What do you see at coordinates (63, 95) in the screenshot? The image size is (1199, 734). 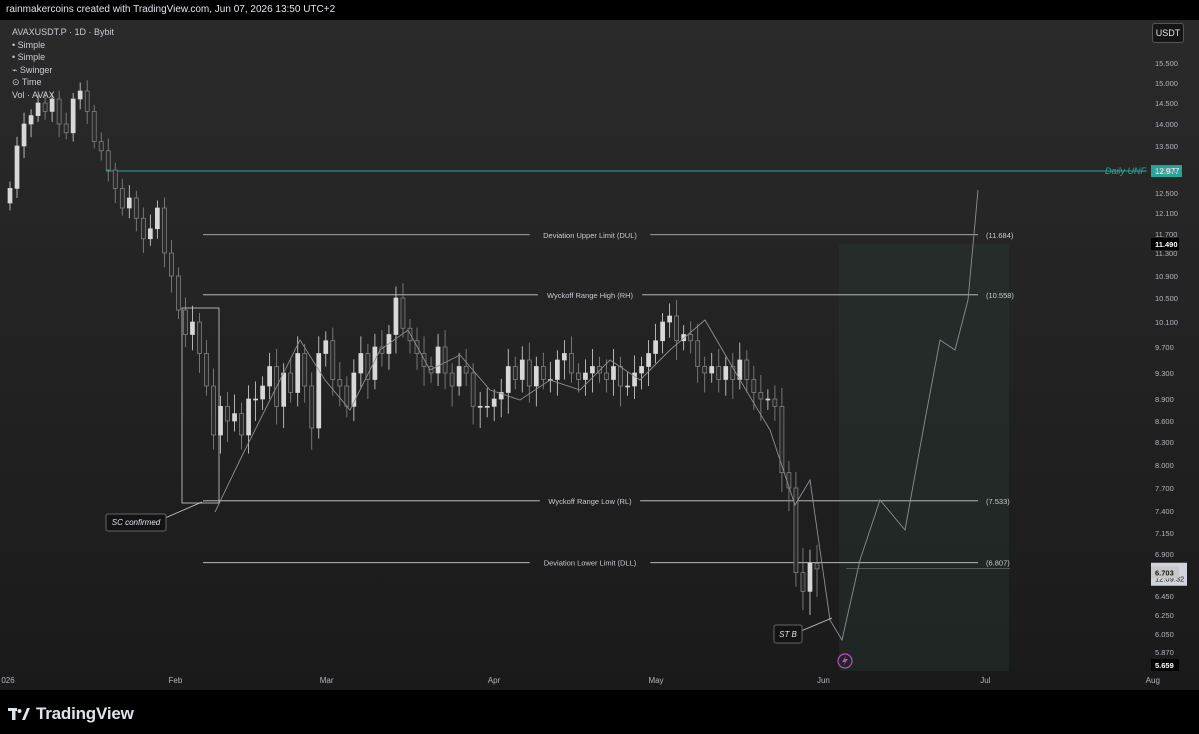 I see `legend-indicator-volume: Vol · AVAX` at bounding box center [63, 95].